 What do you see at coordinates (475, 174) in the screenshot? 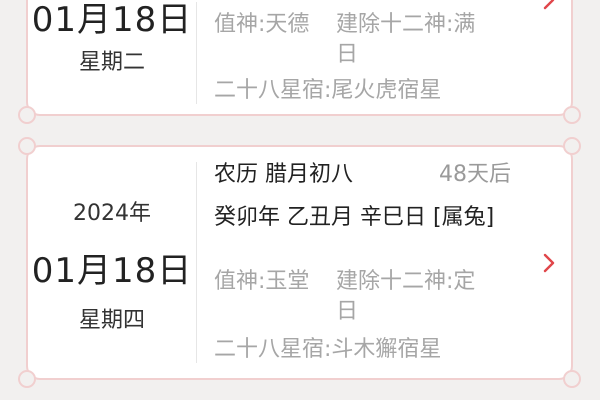
I see `days-after: 48天后` at bounding box center [475, 174].